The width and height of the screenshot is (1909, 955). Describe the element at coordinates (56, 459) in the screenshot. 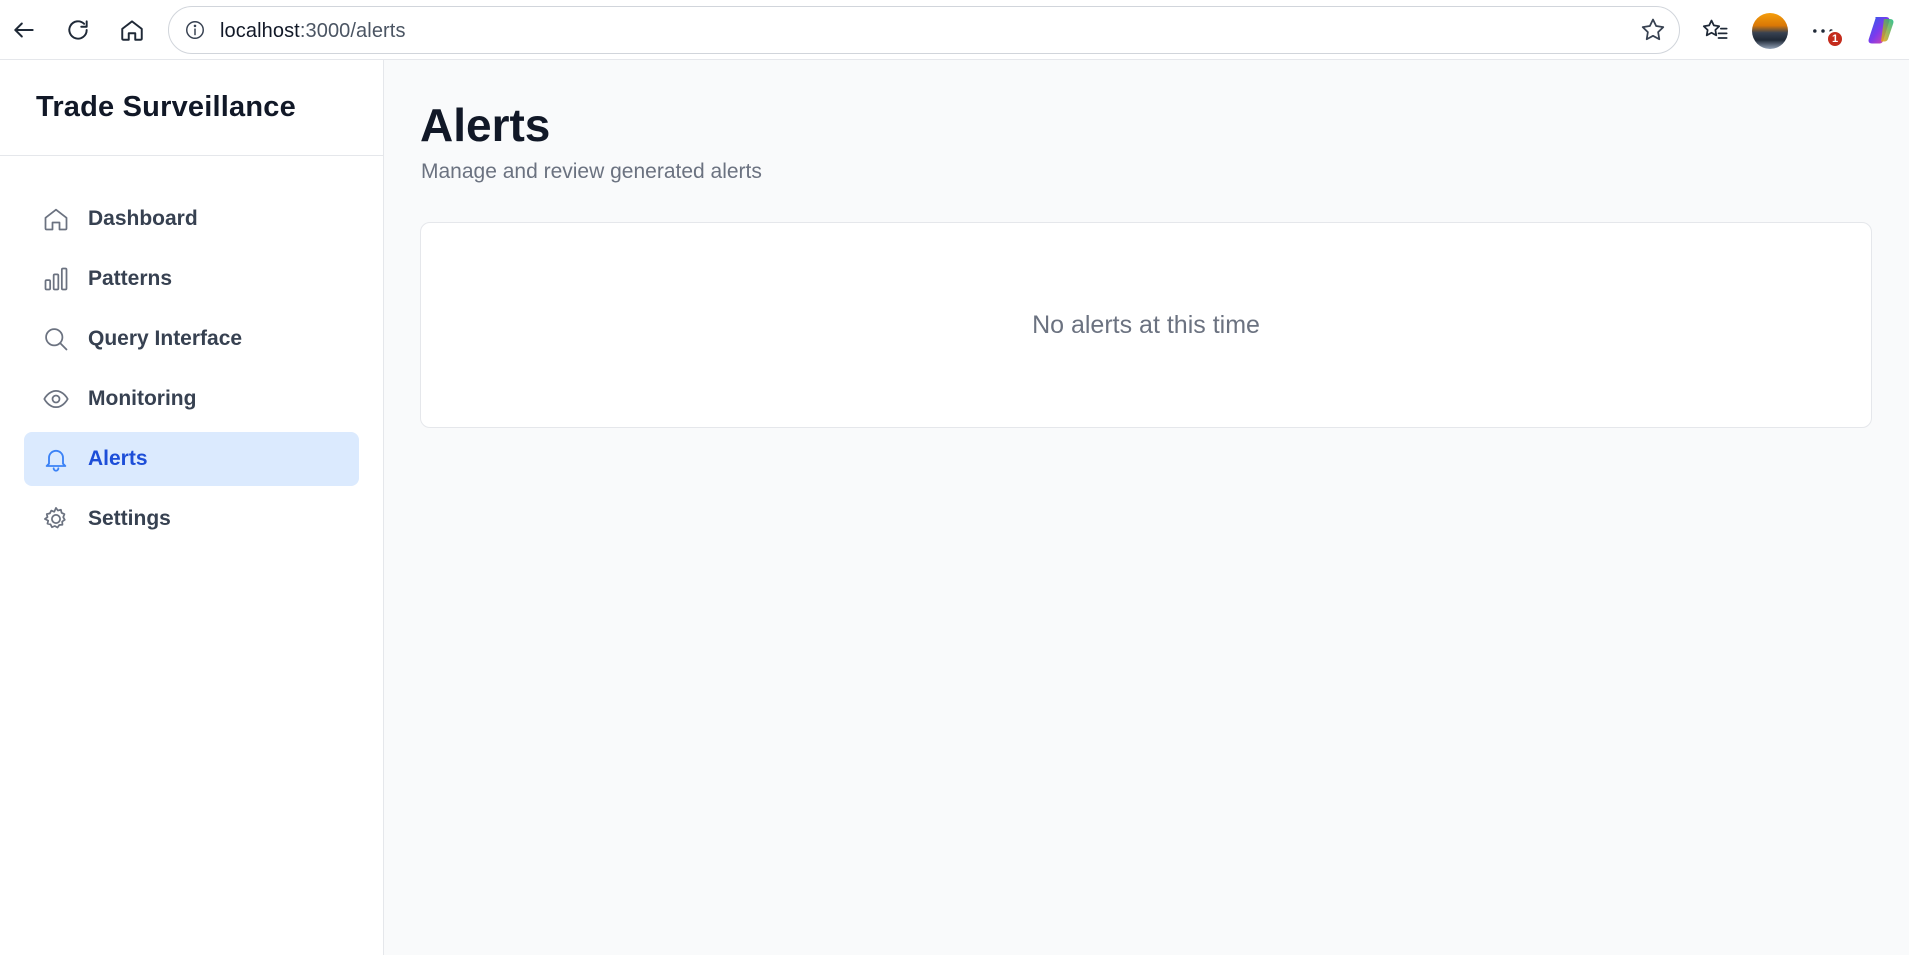

I see `bell-icon` at that location.